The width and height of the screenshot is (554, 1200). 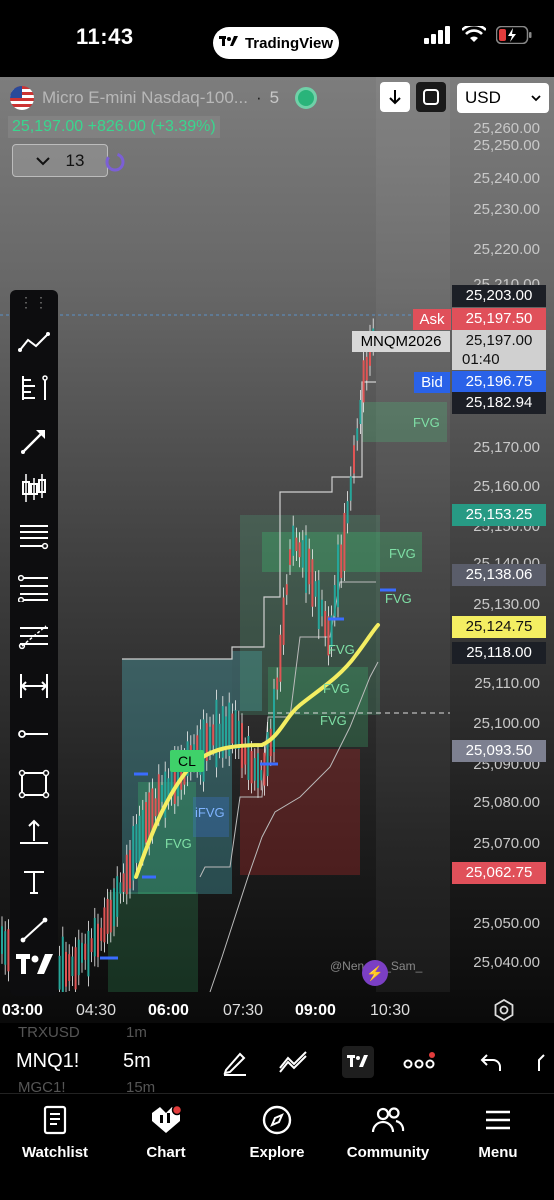 I want to click on lines-tool, so click(x=34, y=536).